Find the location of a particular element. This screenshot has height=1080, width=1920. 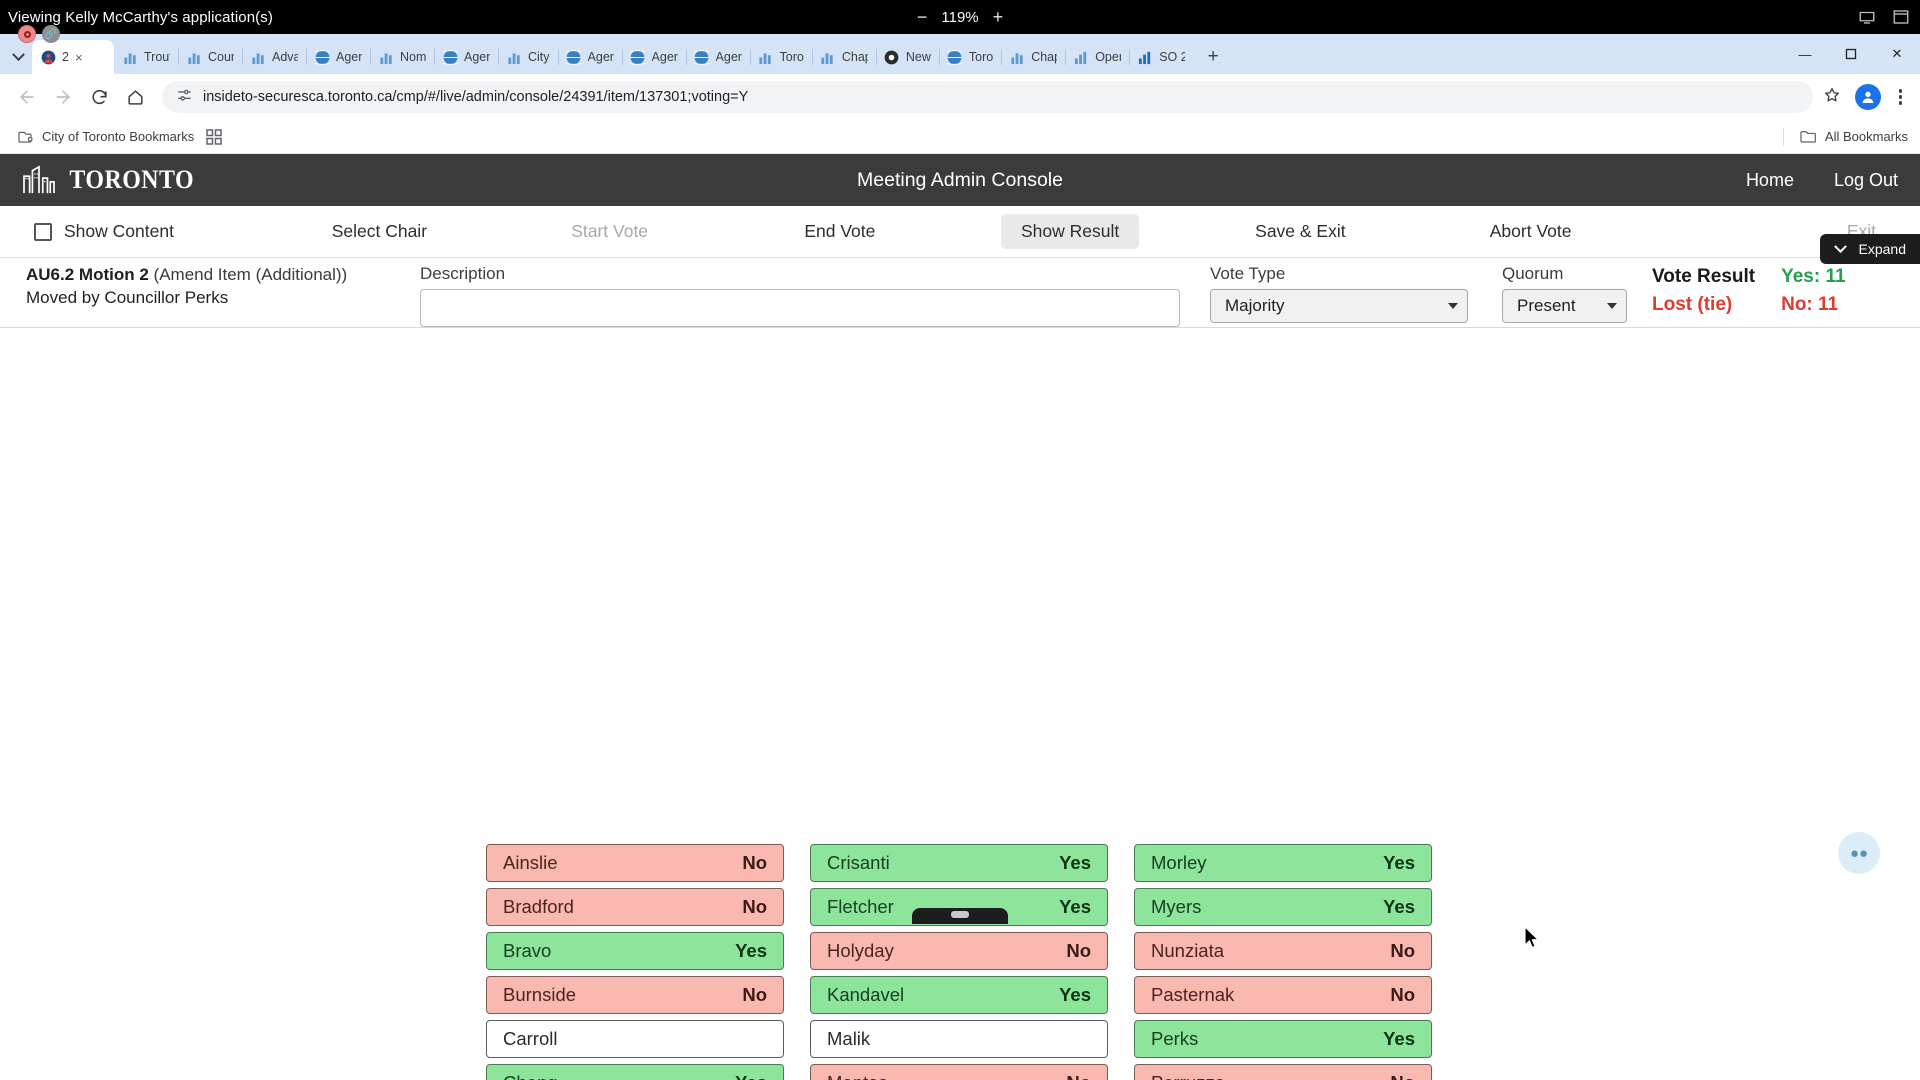

vote-type-select: Majority is located at coordinates (1339, 306).